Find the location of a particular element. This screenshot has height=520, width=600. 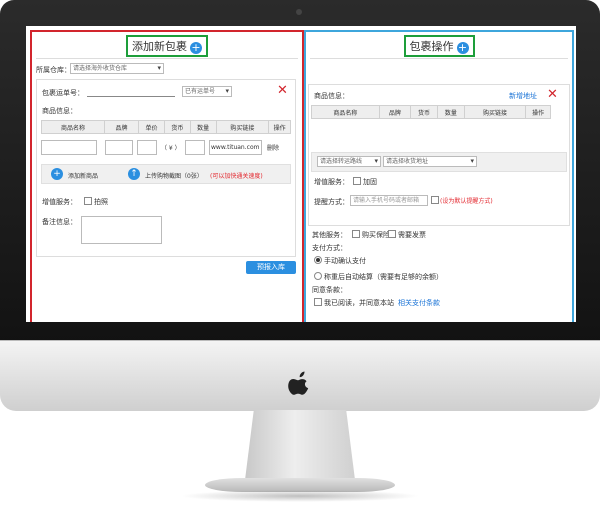

value-service-label: 增值服务： is located at coordinates (59, 202).